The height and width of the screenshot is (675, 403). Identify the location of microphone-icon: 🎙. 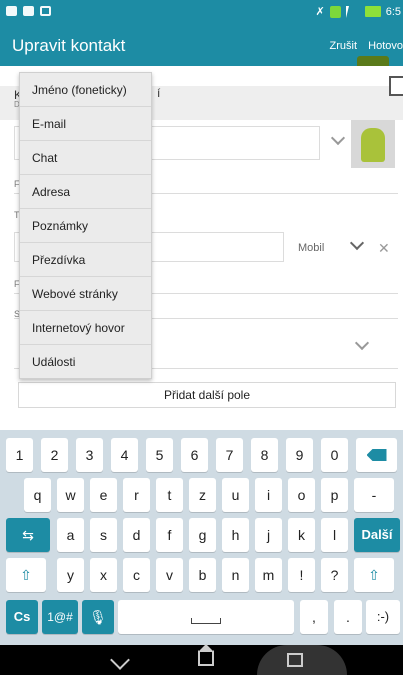
(98, 617).